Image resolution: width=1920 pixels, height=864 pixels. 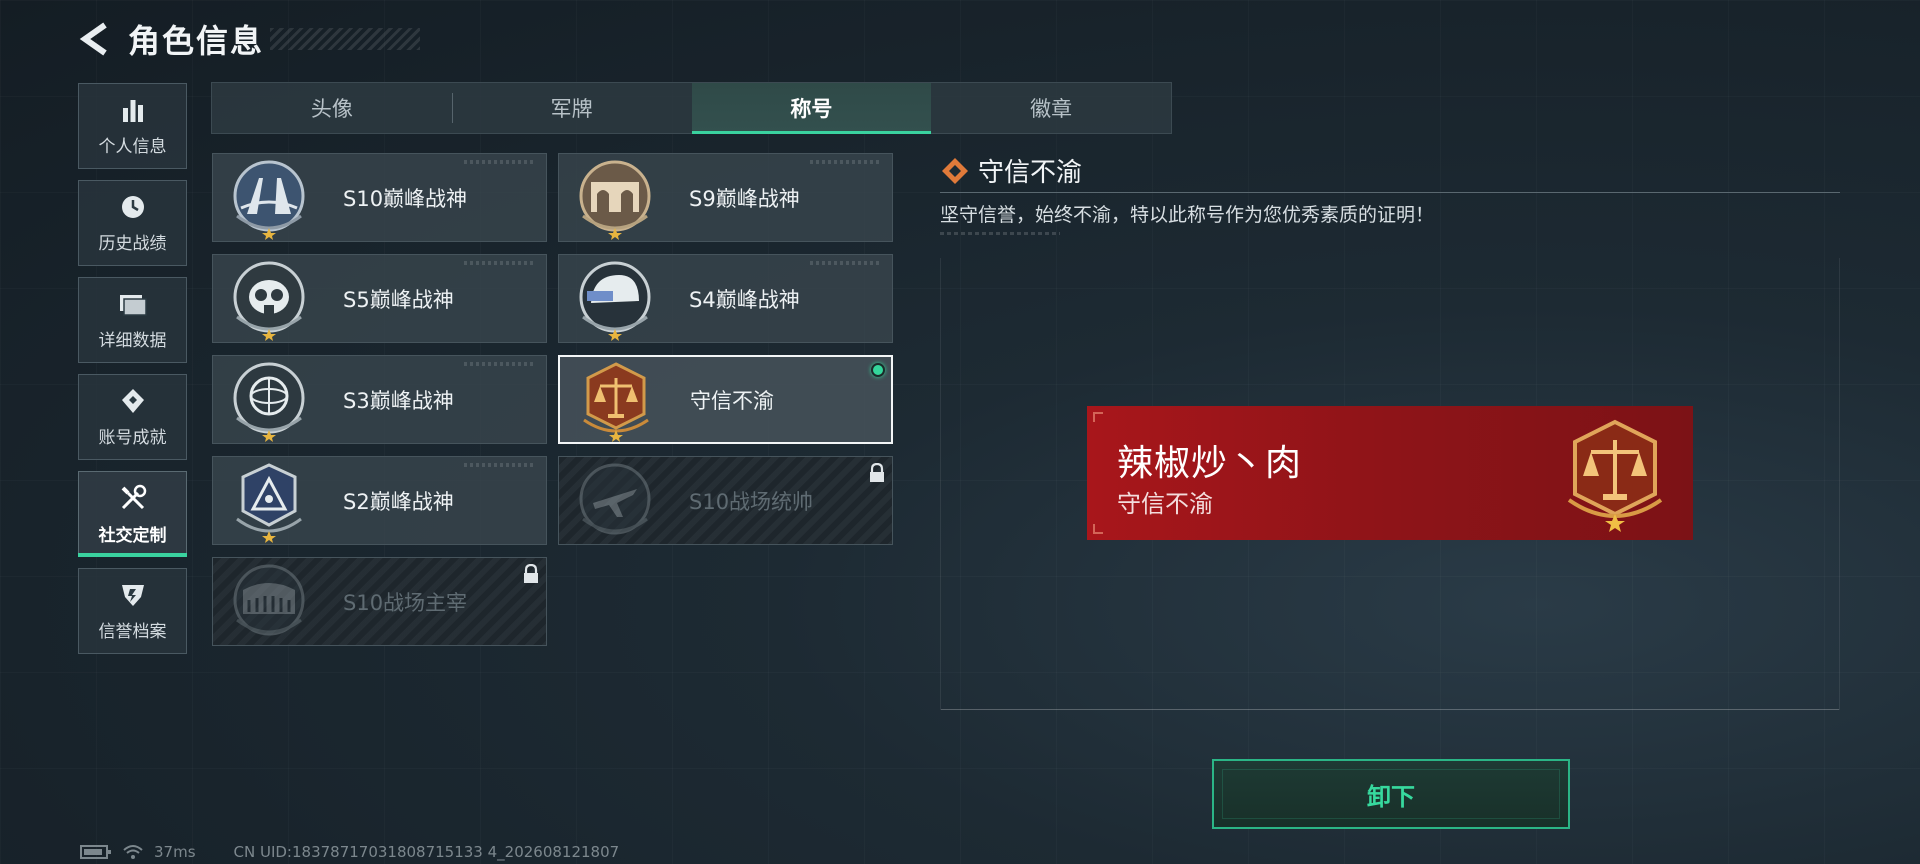 What do you see at coordinates (133, 852) in the screenshot?
I see `wifi-icon` at bounding box center [133, 852].